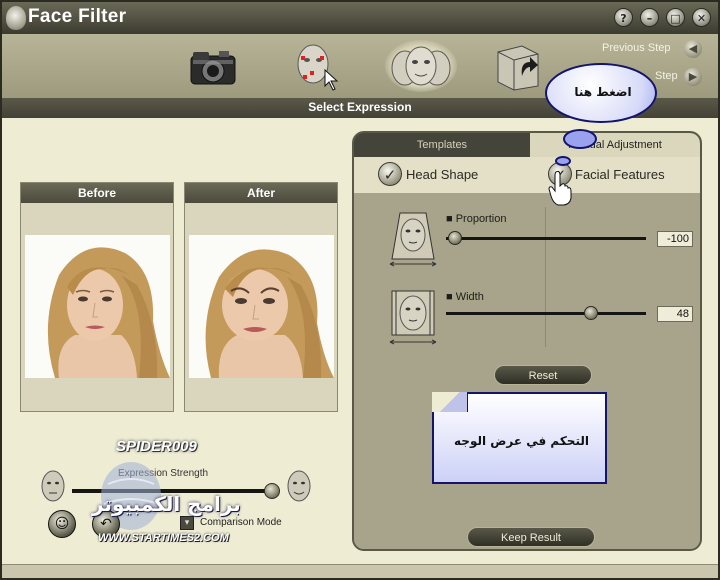 Image resolution: width=720 pixels, height=580 pixels. What do you see at coordinates (442, 145) in the screenshot?
I see `tab-templates: Templates` at bounding box center [442, 145].